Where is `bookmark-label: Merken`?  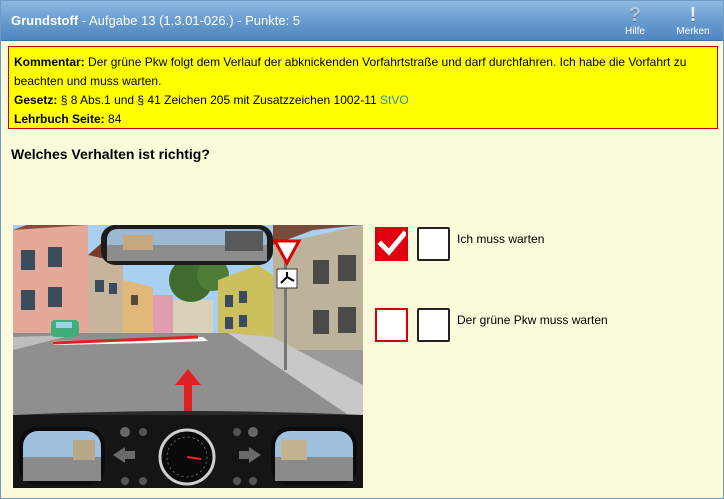 bookmark-label: Merken is located at coordinates (693, 31).